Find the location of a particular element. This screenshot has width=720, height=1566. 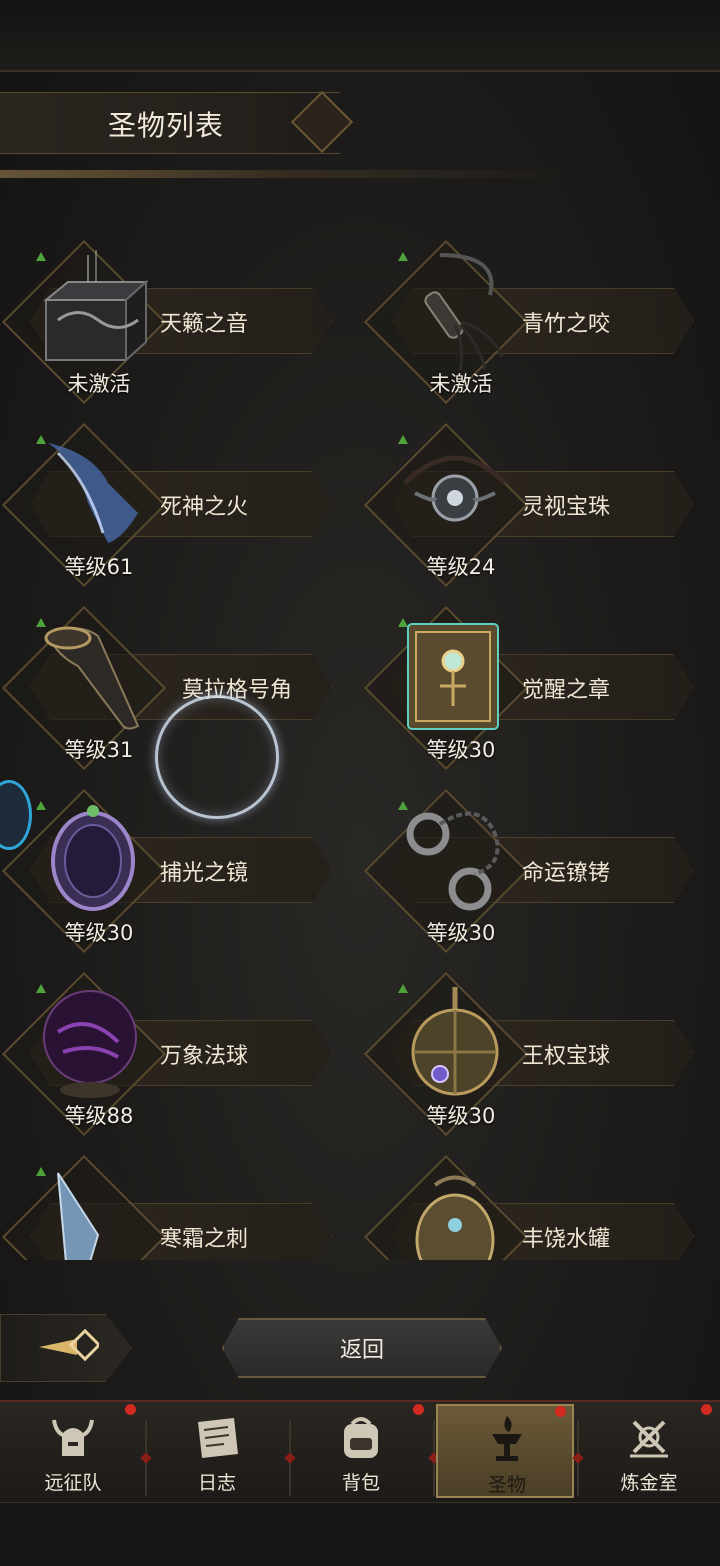

relic-name: 捕光之镜 is located at coordinates (204, 873).